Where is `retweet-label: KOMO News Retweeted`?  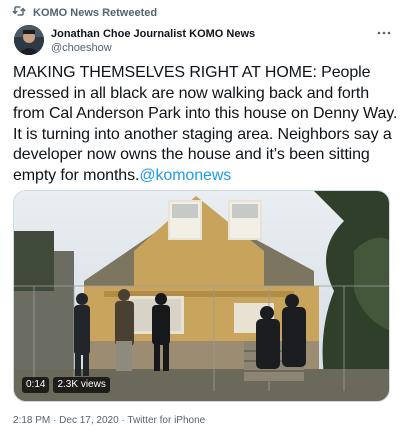
retweet-label: KOMO News Retweeted is located at coordinates (95, 13).